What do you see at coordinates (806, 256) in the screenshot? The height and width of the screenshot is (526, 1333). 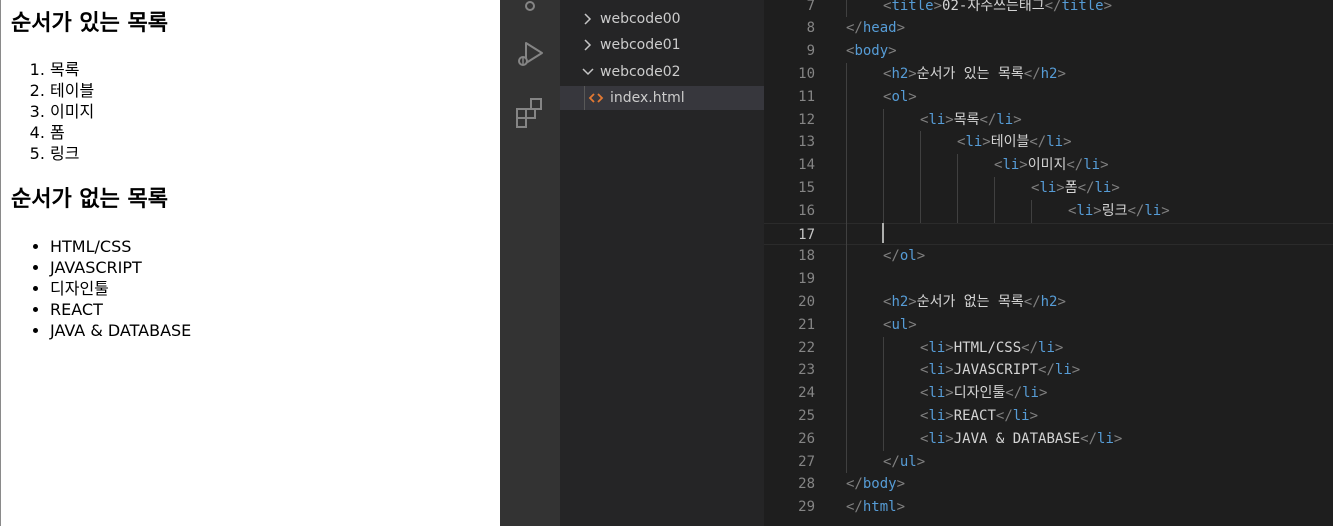 I see `line-number: 18` at bounding box center [806, 256].